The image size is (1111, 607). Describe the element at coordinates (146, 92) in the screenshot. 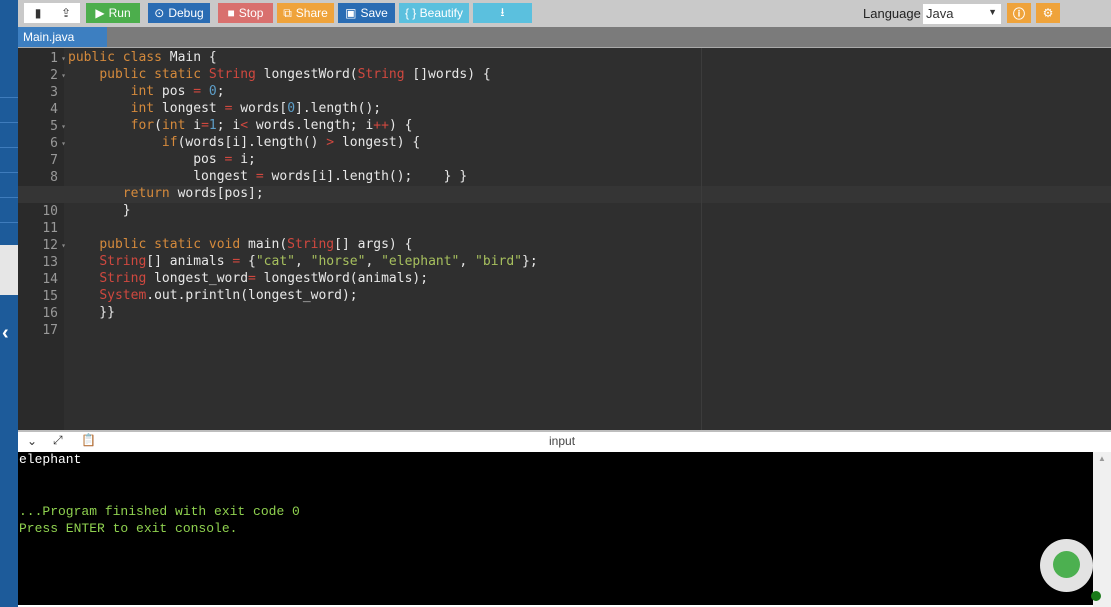

I see `code-line: int pos = 0;` at that location.